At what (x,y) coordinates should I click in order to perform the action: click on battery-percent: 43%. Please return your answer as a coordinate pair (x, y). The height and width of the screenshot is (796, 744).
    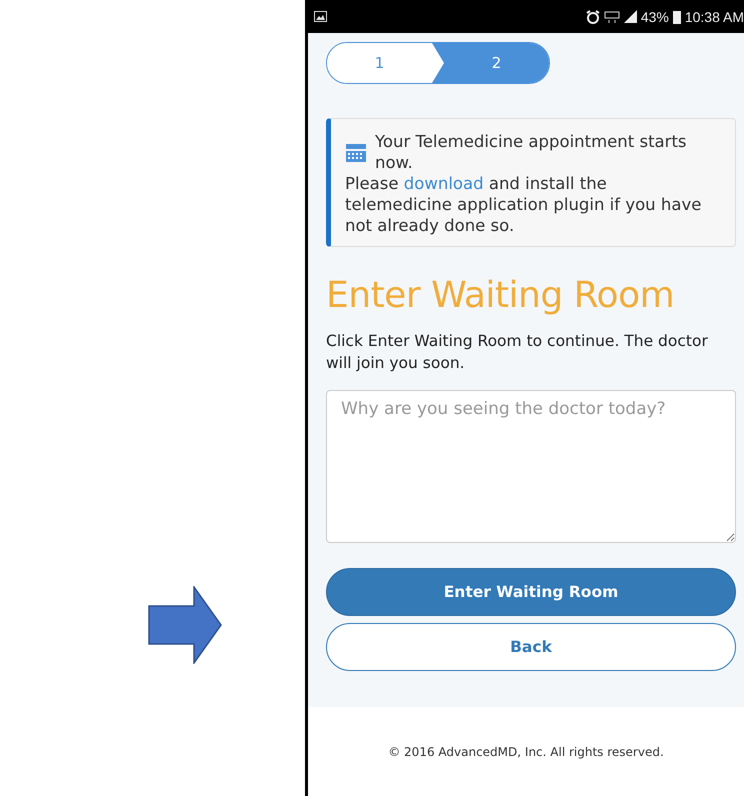
    Looking at the image, I should click on (654, 16).